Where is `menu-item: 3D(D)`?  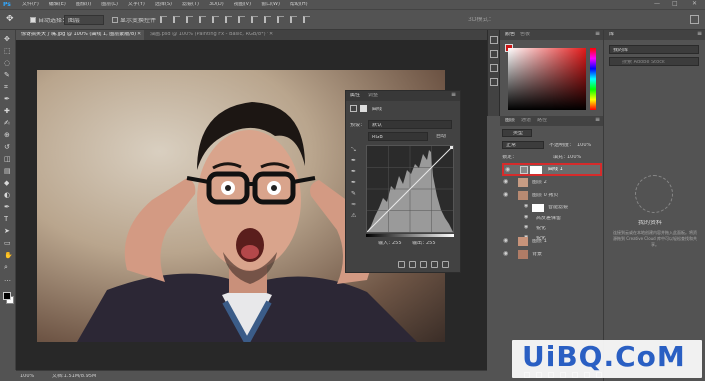
menu-item: 3D(D) is located at coordinates (216, 4).